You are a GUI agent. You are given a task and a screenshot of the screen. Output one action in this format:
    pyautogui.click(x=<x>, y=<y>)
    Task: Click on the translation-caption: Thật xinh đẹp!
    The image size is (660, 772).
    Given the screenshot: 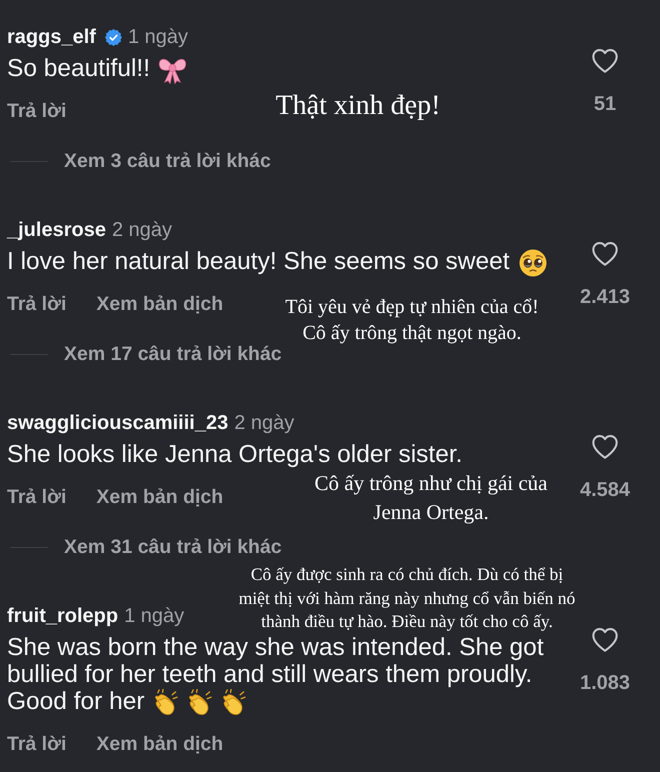 What is the action you would take?
    pyautogui.click(x=358, y=106)
    